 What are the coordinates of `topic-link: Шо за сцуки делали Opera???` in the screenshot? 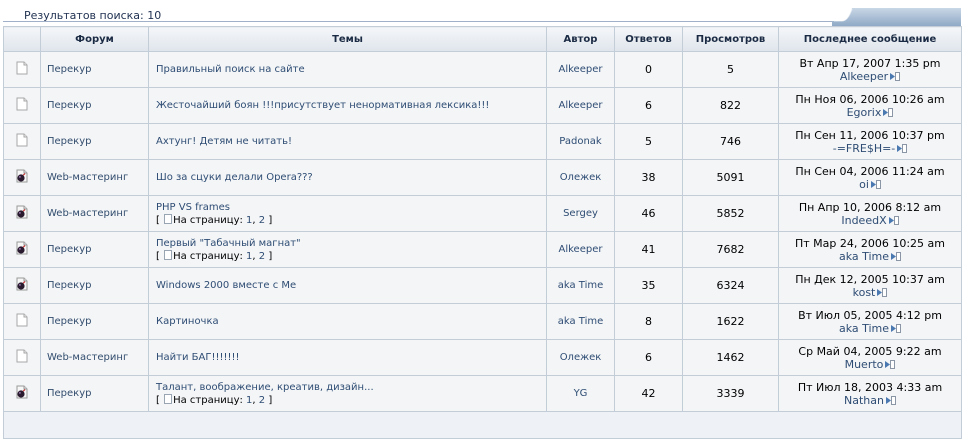 It's located at (234, 177).